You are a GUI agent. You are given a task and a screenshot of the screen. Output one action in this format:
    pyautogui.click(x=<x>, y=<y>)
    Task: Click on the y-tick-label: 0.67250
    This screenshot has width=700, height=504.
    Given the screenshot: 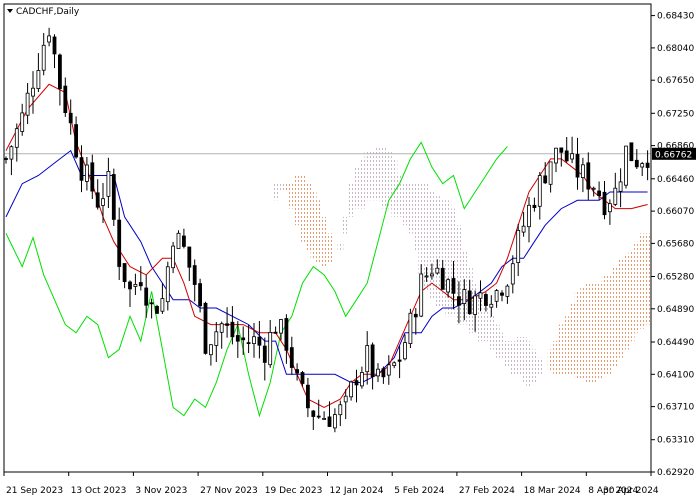 What is the action you would take?
    pyautogui.click(x=675, y=114)
    